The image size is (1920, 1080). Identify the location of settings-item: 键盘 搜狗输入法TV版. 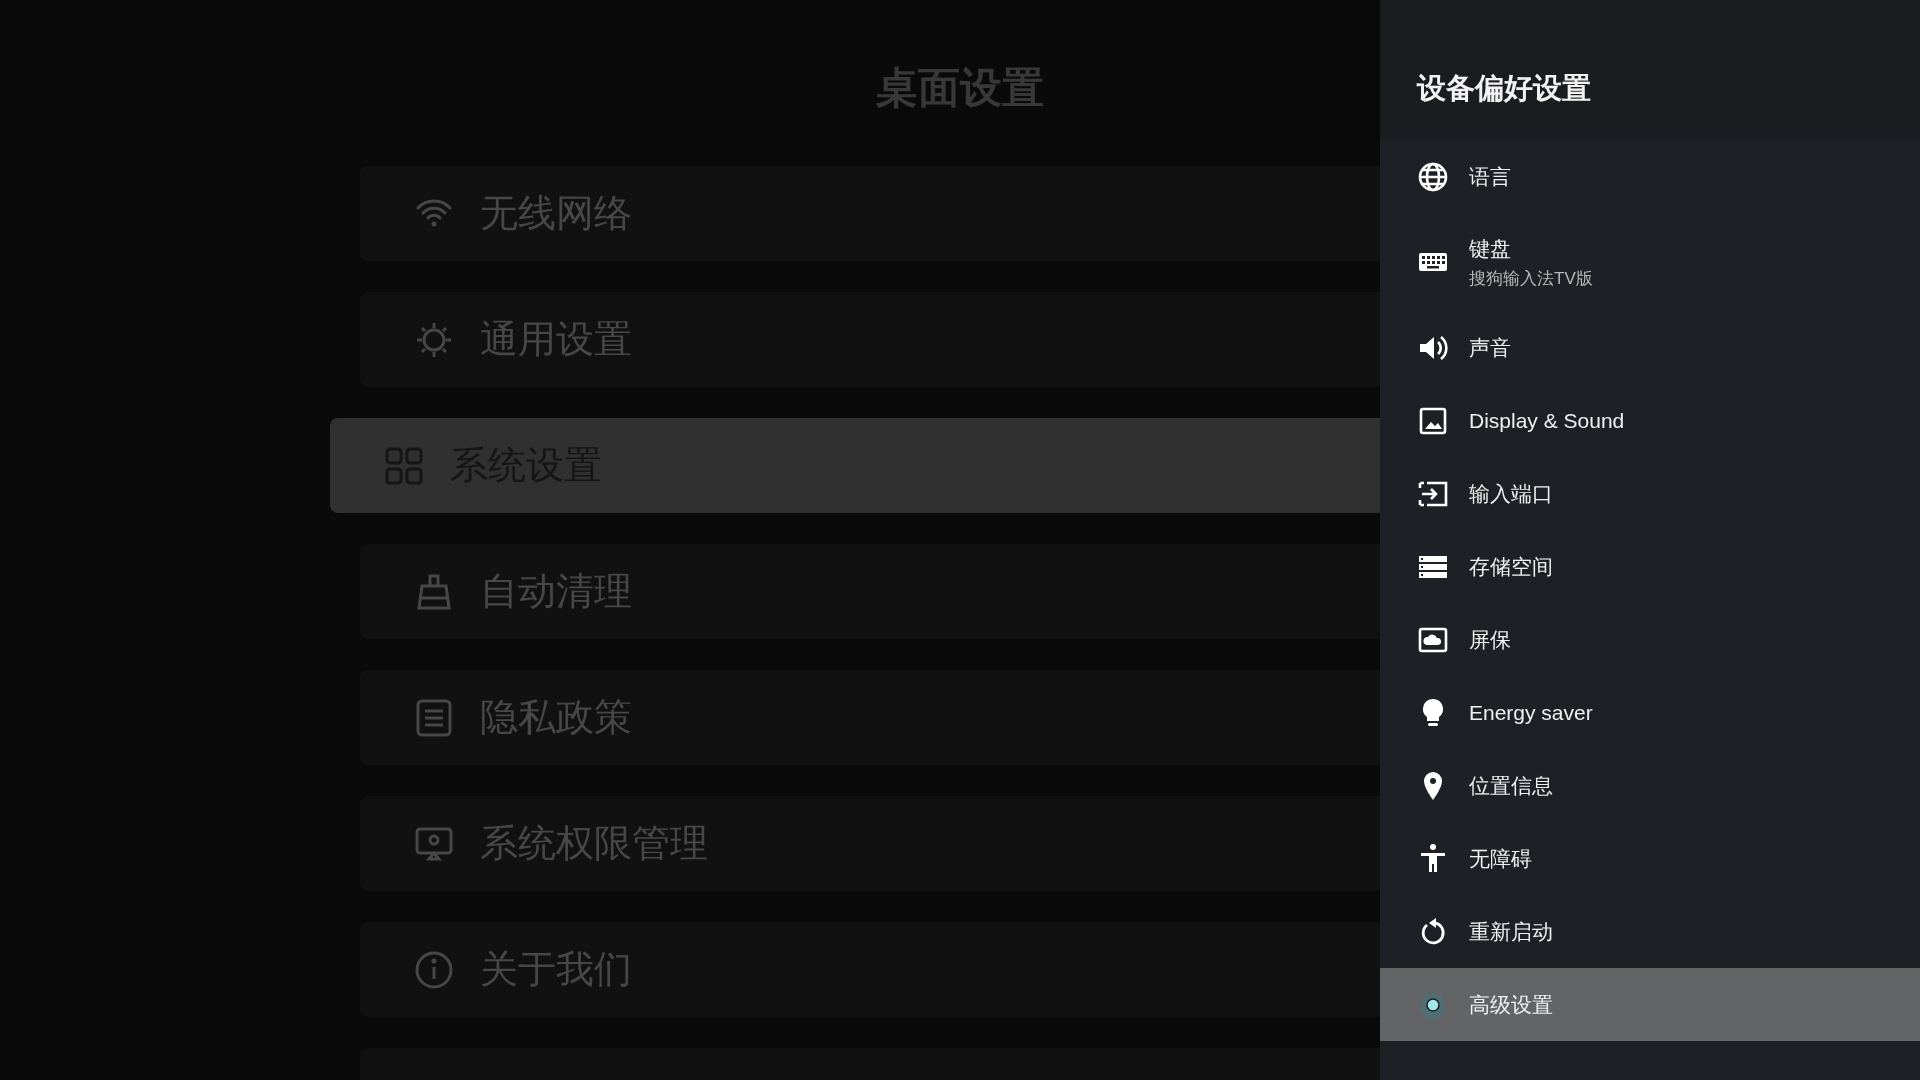
(1650, 262).